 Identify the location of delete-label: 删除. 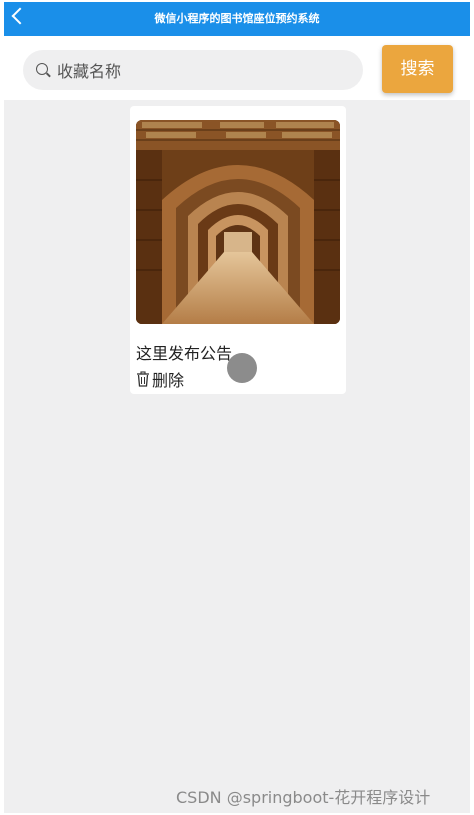
(168, 380).